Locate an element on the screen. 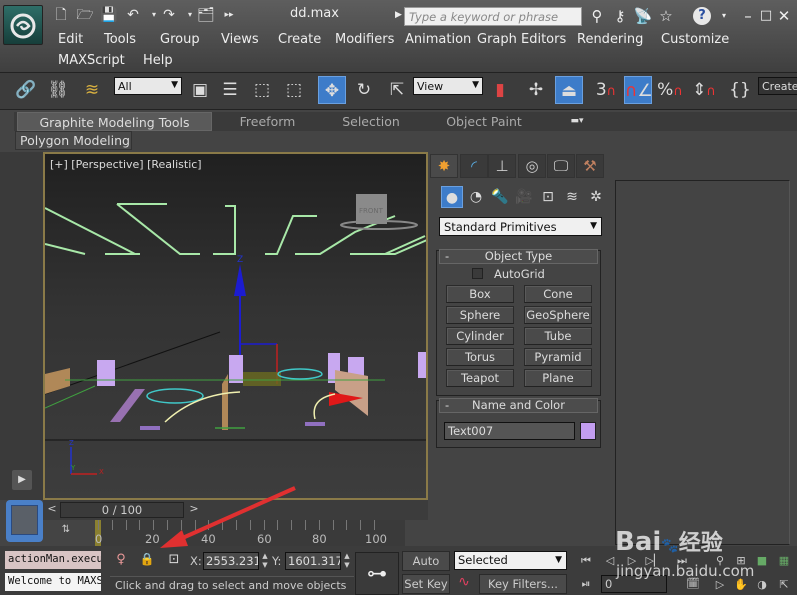 This screenshot has height=595, width=797. cameras-icon: 🎥 is located at coordinates (524, 197).